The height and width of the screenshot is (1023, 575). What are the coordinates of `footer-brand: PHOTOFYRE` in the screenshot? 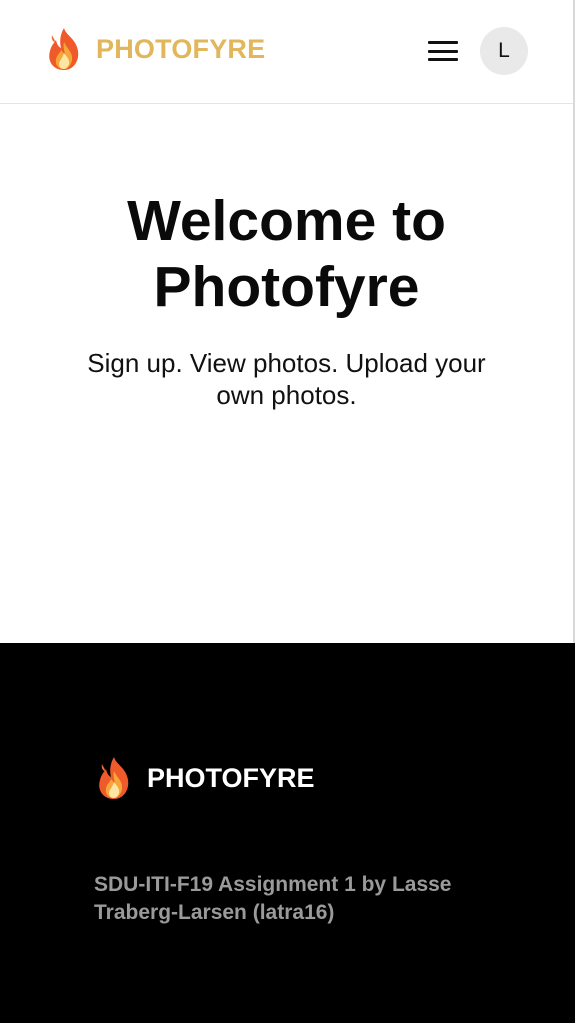 It's located at (204, 778).